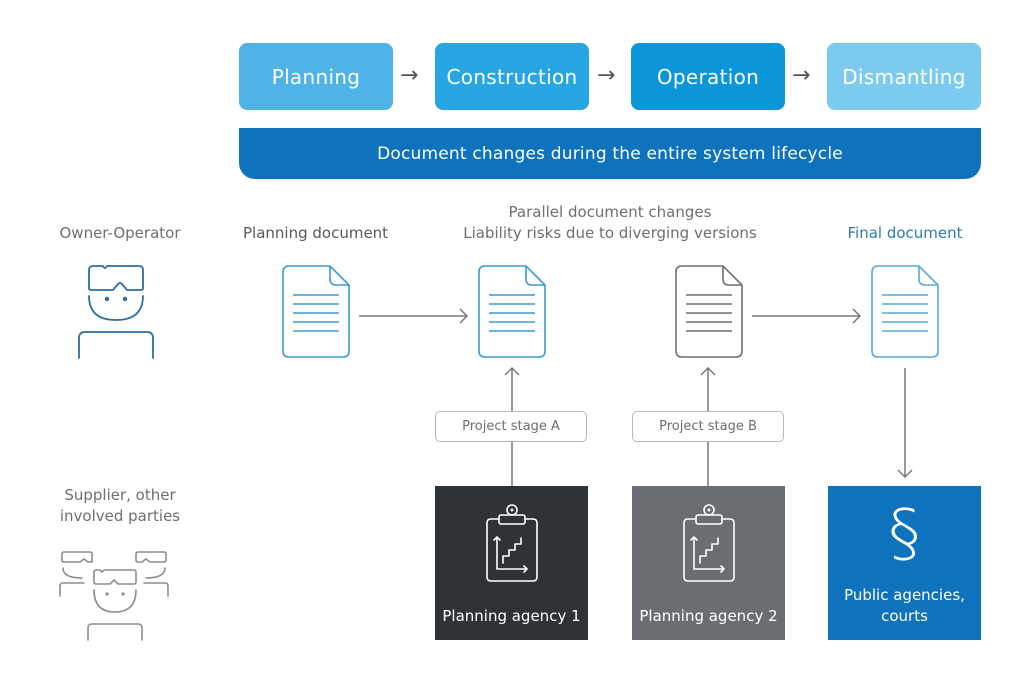  I want to click on agency-label: Planning agency 1, so click(511, 616).